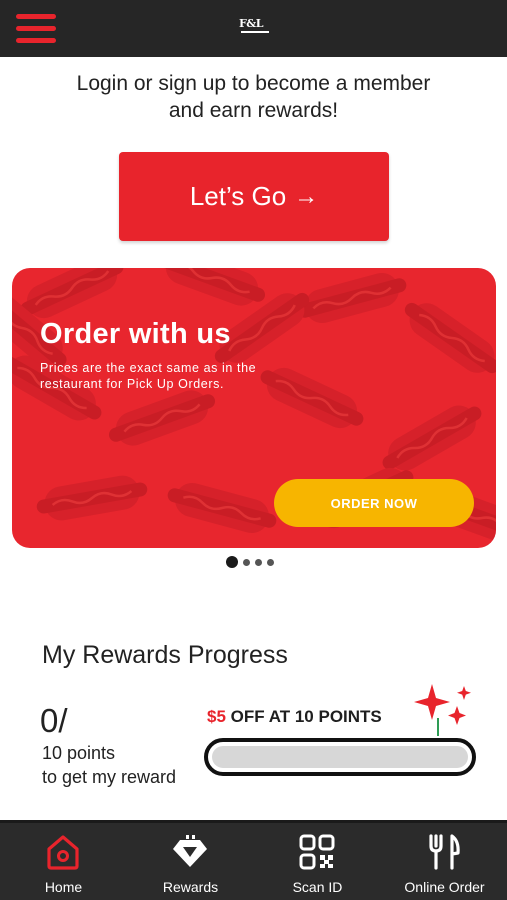 The height and width of the screenshot is (900, 507). What do you see at coordinates (36, 28) in the screenshot?
I see `hamburger-menu-icon` at bounding box center [36, 28].